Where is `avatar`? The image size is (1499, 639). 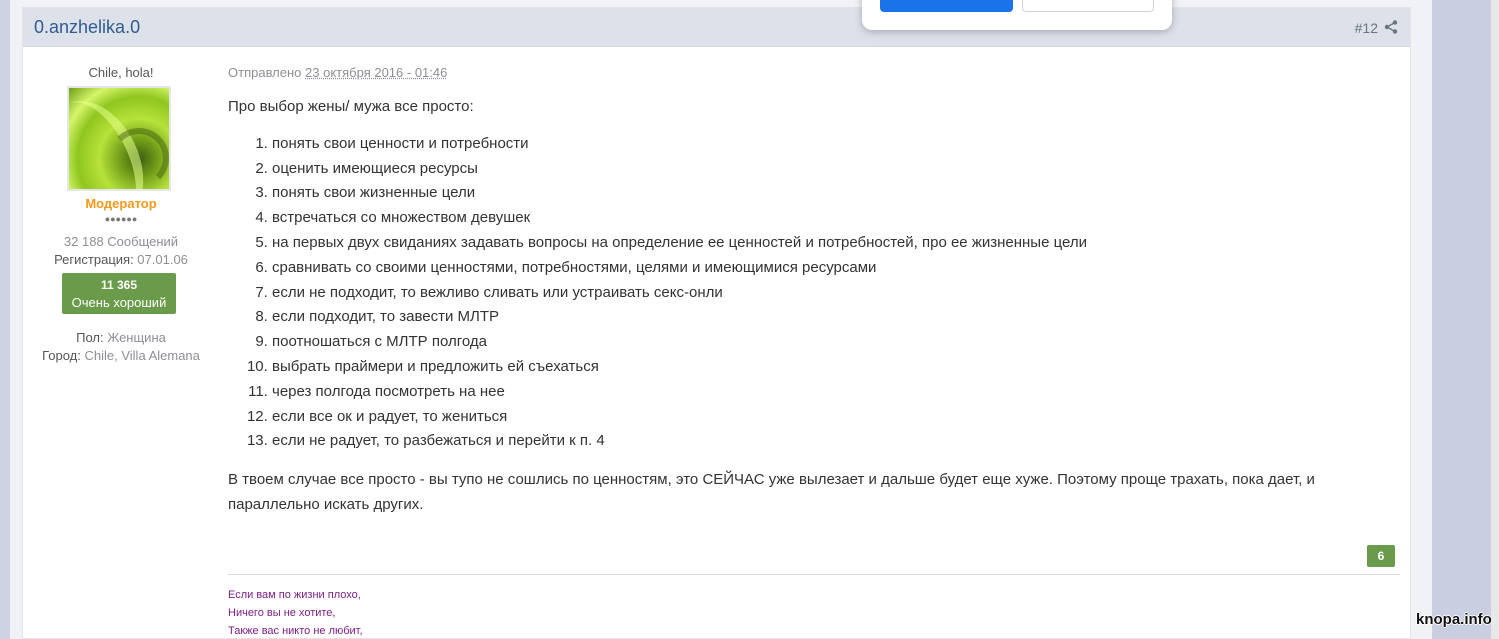
avatar is located at coordinates (119, 138).